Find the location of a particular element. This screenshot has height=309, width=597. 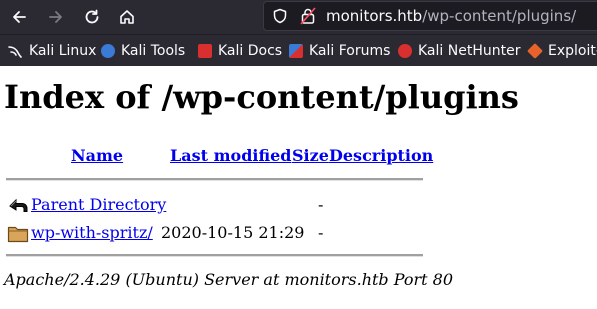

bookmark-label: Kali NetHunter is located at coordinates (469, 51).